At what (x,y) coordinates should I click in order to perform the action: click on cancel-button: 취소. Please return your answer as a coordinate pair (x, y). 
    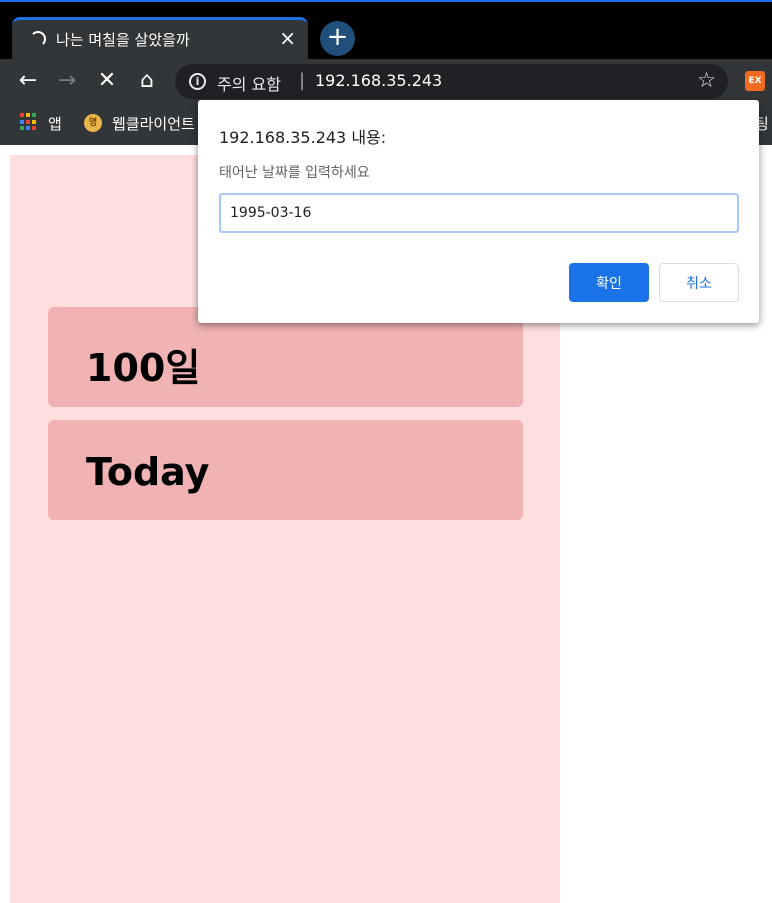
    Looking at the image, I should click on (699, 282).